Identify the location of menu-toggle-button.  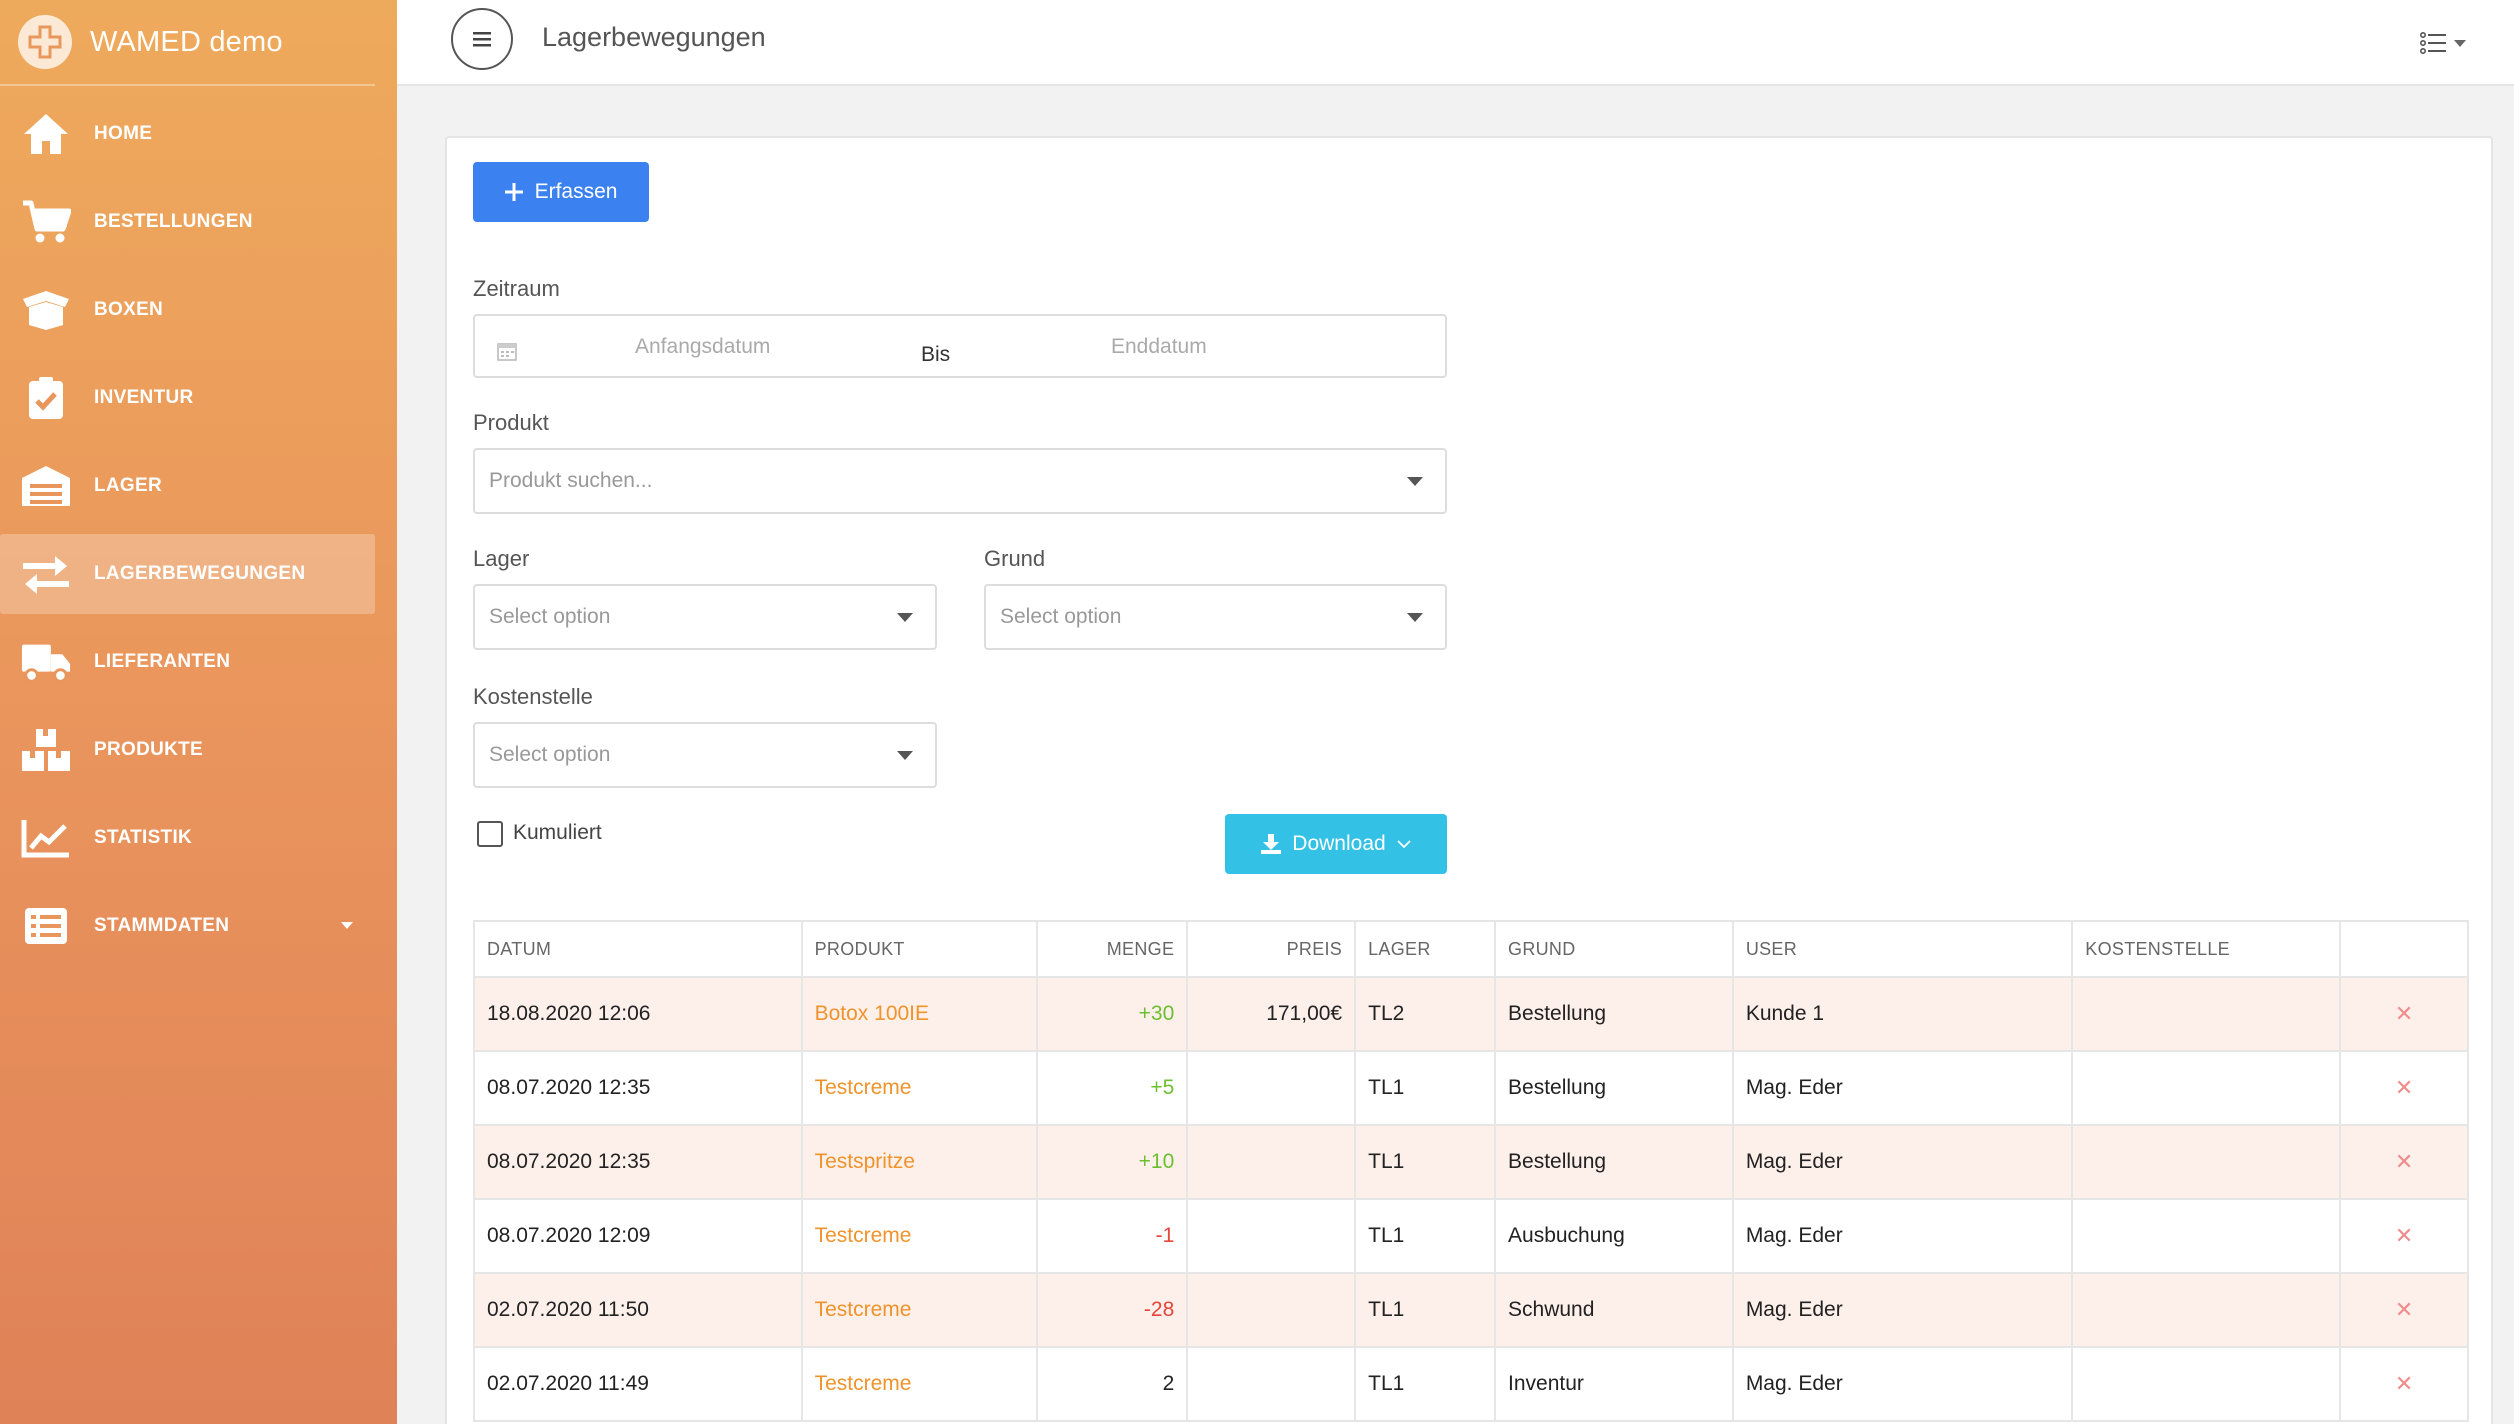
(482, 39).